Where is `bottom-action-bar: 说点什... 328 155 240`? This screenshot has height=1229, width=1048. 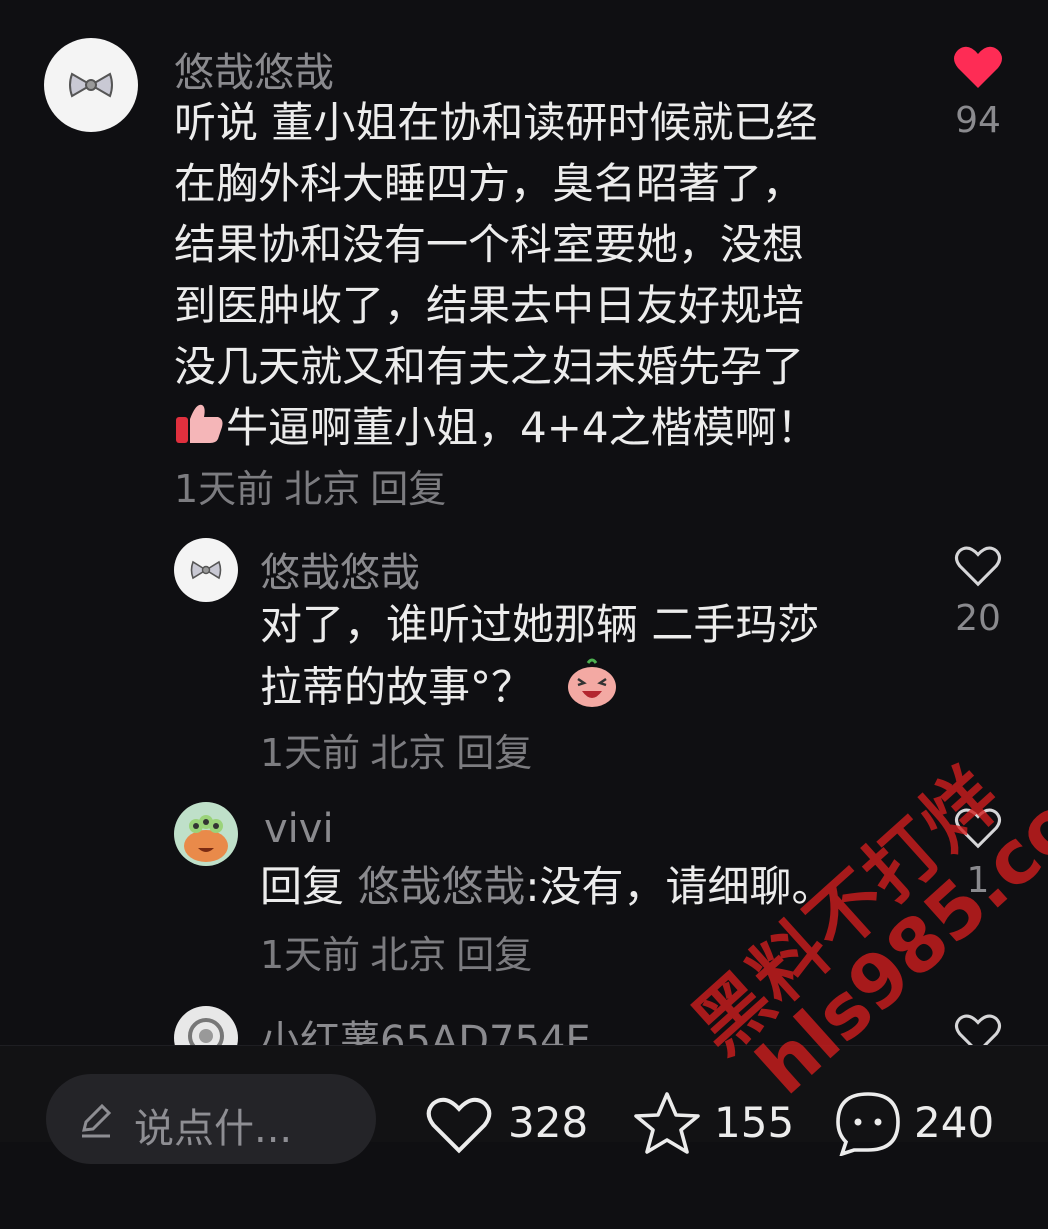
bottom-action-bar: 说点什... 328 155 240 is located at coordinates (524, 1104).